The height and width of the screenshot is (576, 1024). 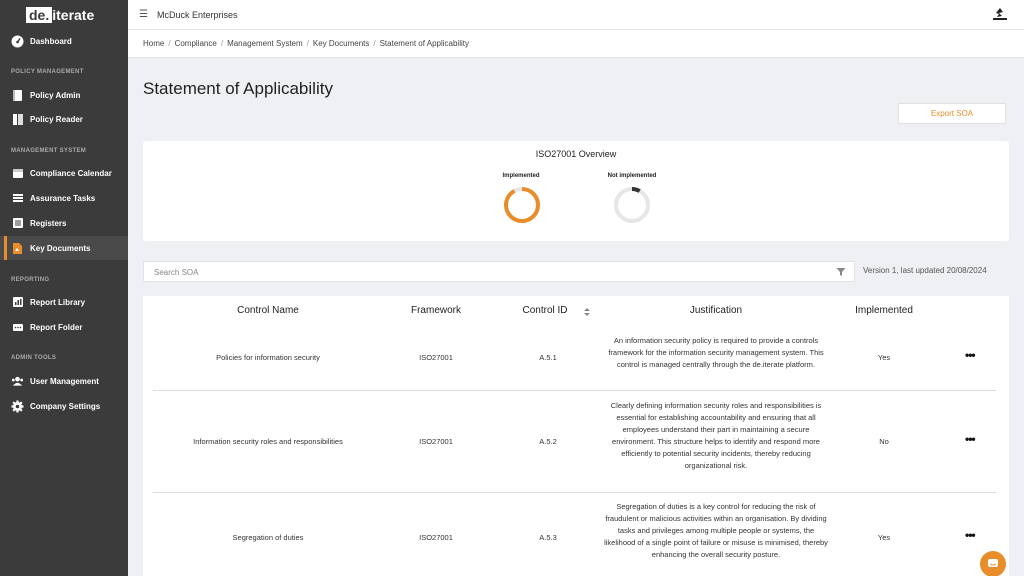 I want to click on cell-control-name: Segregation of duties, so click(x=268, y=537).